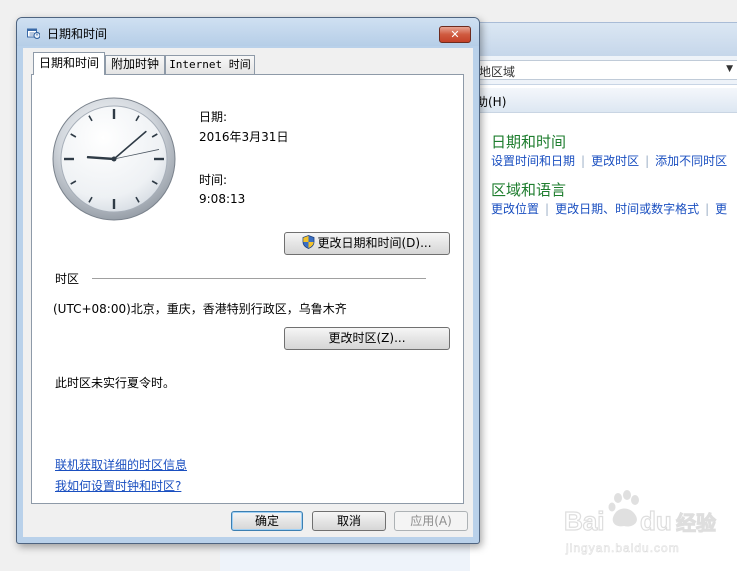 This screenshot has height=571, width=737. Describe the element at coordinates (135, 64) in the screenshot. I see `tab-additional-clocks: 附加时钟` at that location.